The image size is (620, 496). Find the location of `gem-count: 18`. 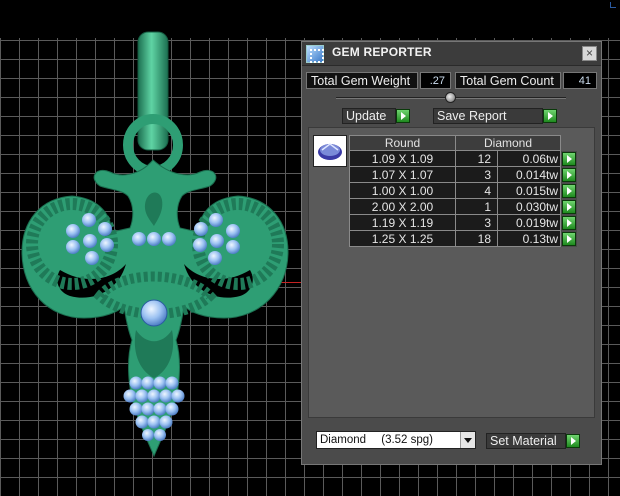

gem-count: 18 is located at coordinates (476, 238).